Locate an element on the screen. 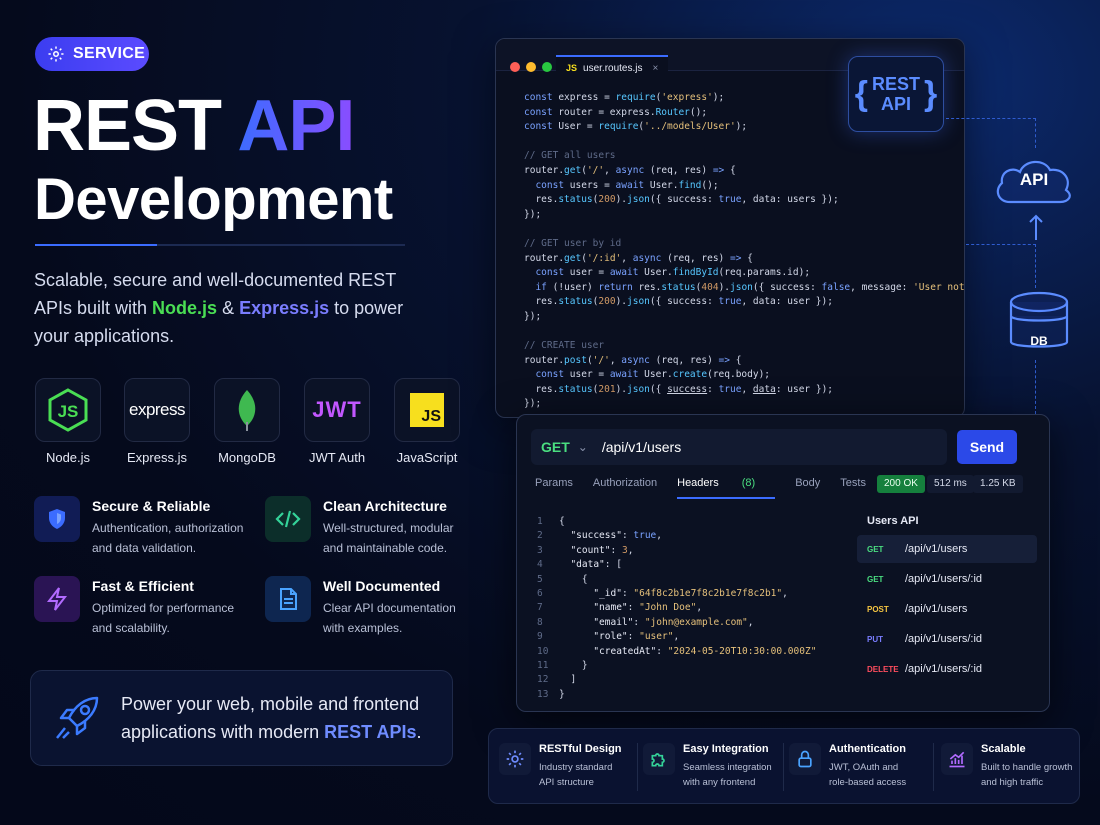 The width and height of the screenshot is (1100, 825). strip-title: RESTful Design is located at coordinates (580, 749).